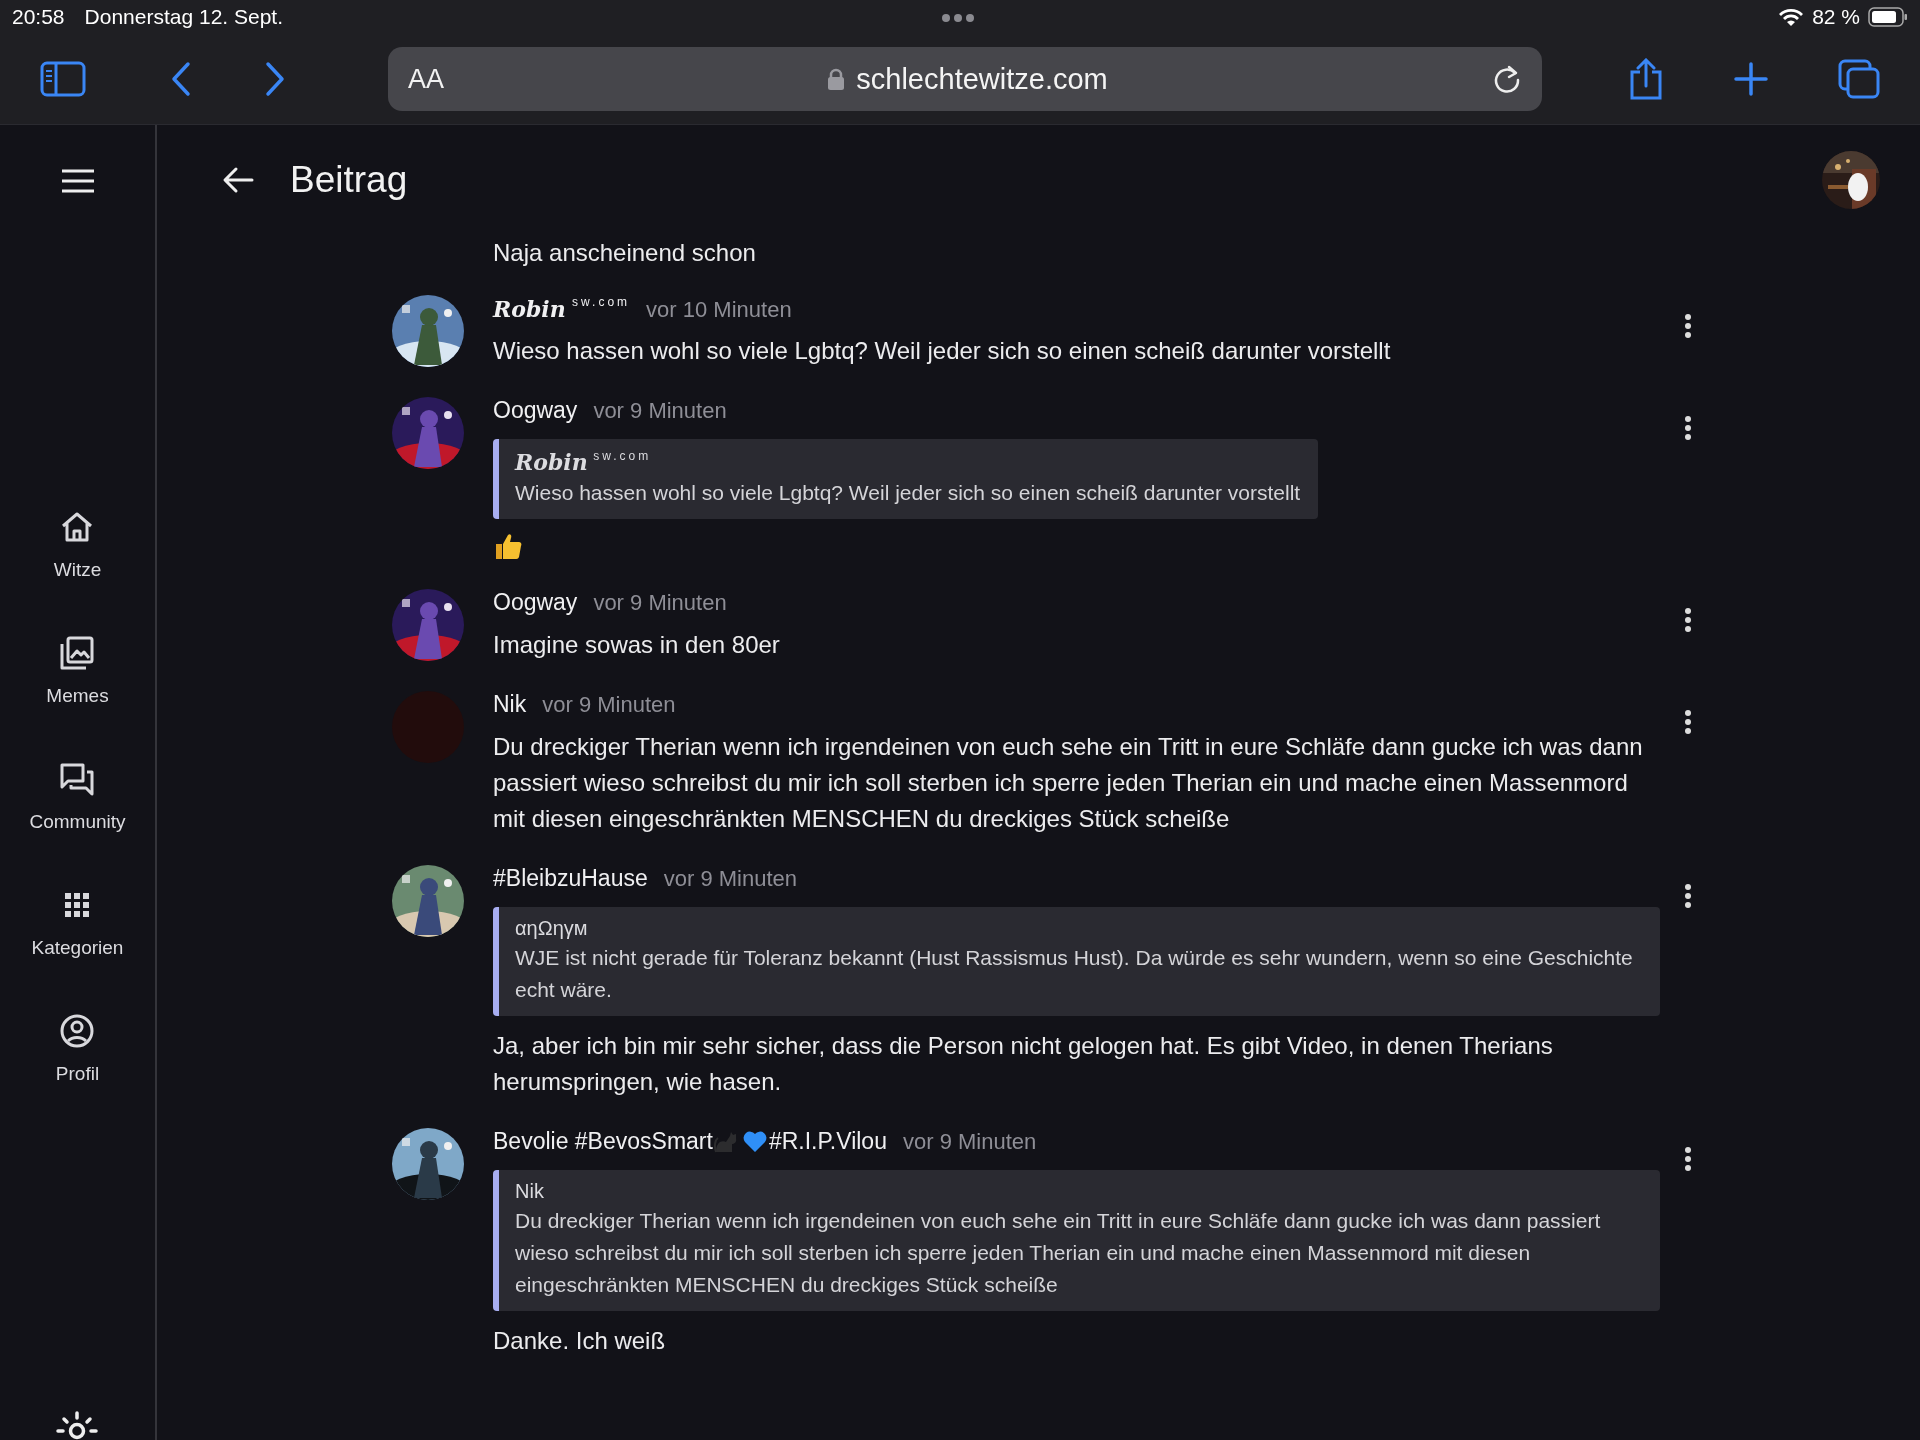 The height and width of the screenshot is (1440, 1920). Describe the element at coordinates (625, 253) in the screenshot. I see `comment-text: Naja anscheinend schon` at that location.